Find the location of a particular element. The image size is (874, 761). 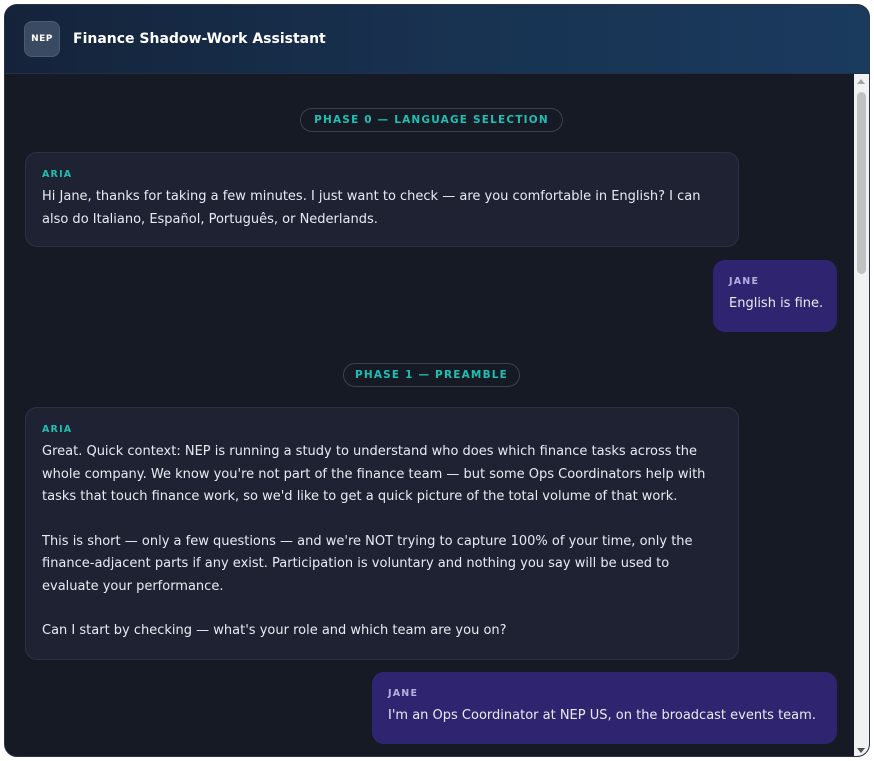

app-header: NEP Finance Shadow-Work Assistant is located at coordinates (437, 39).